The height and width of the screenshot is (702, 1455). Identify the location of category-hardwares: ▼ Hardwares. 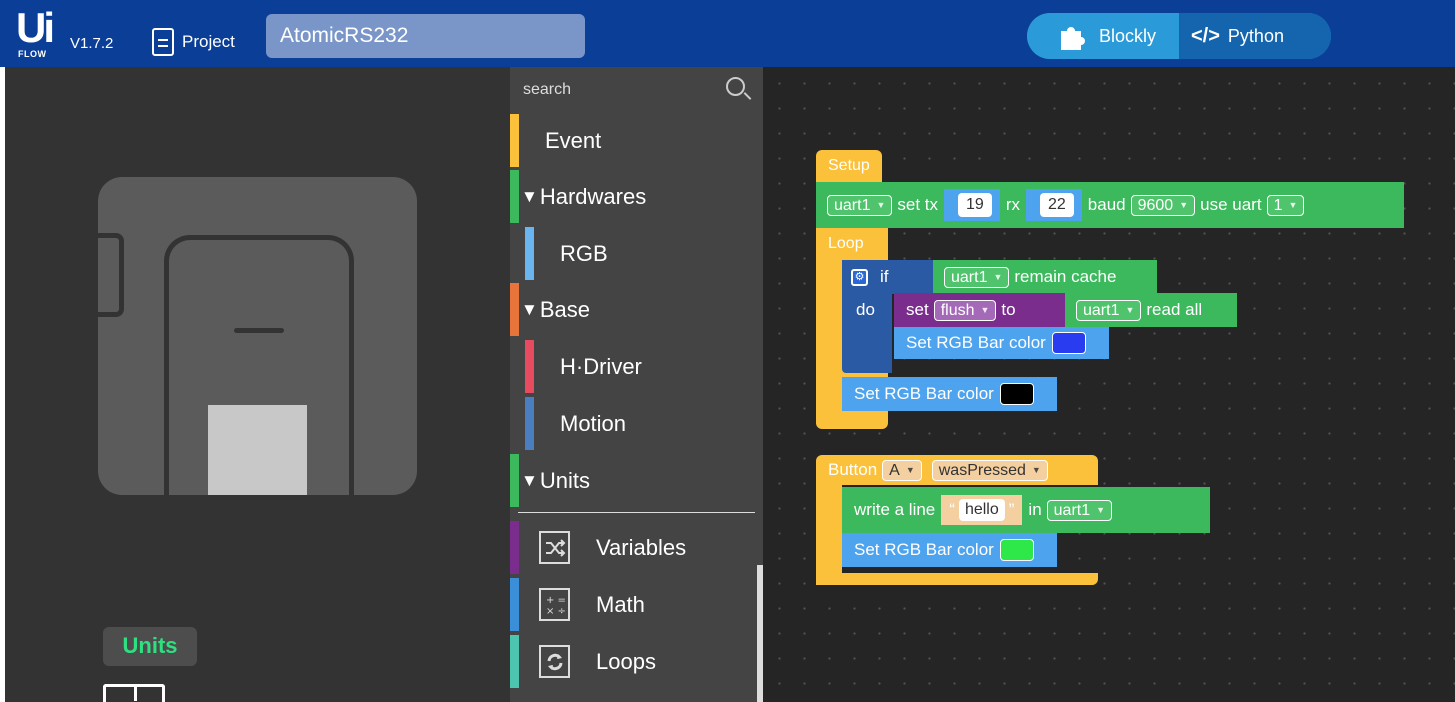
(636, 196).